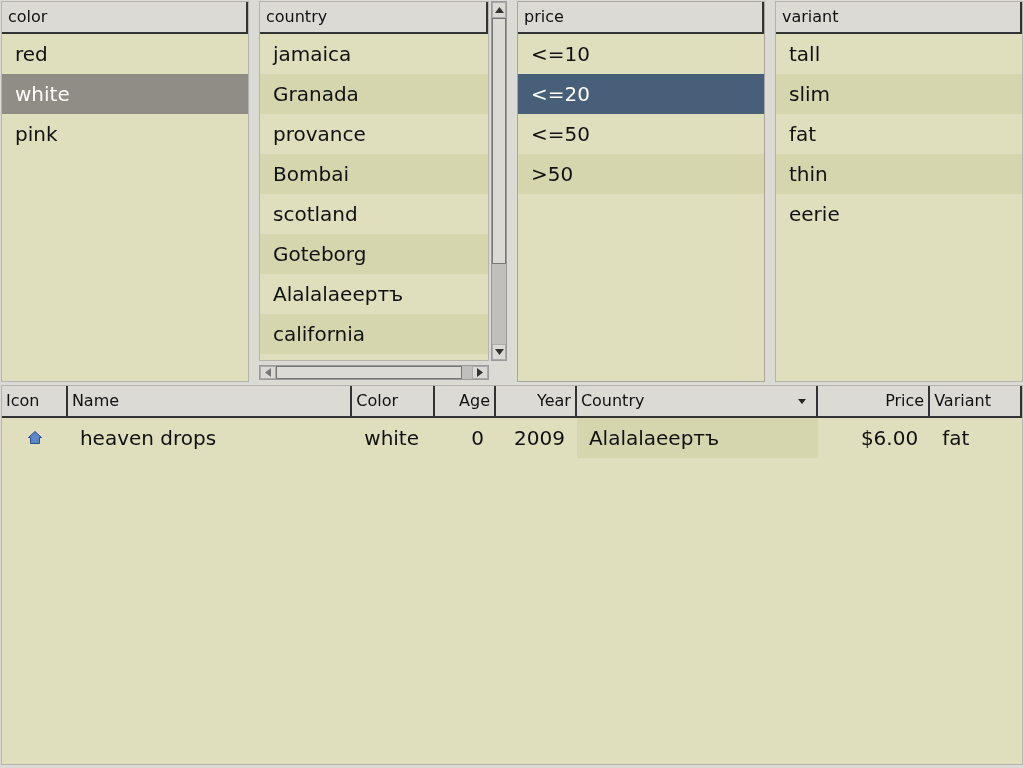  I want to click on table-cell-text: fat, so click(956, 438).